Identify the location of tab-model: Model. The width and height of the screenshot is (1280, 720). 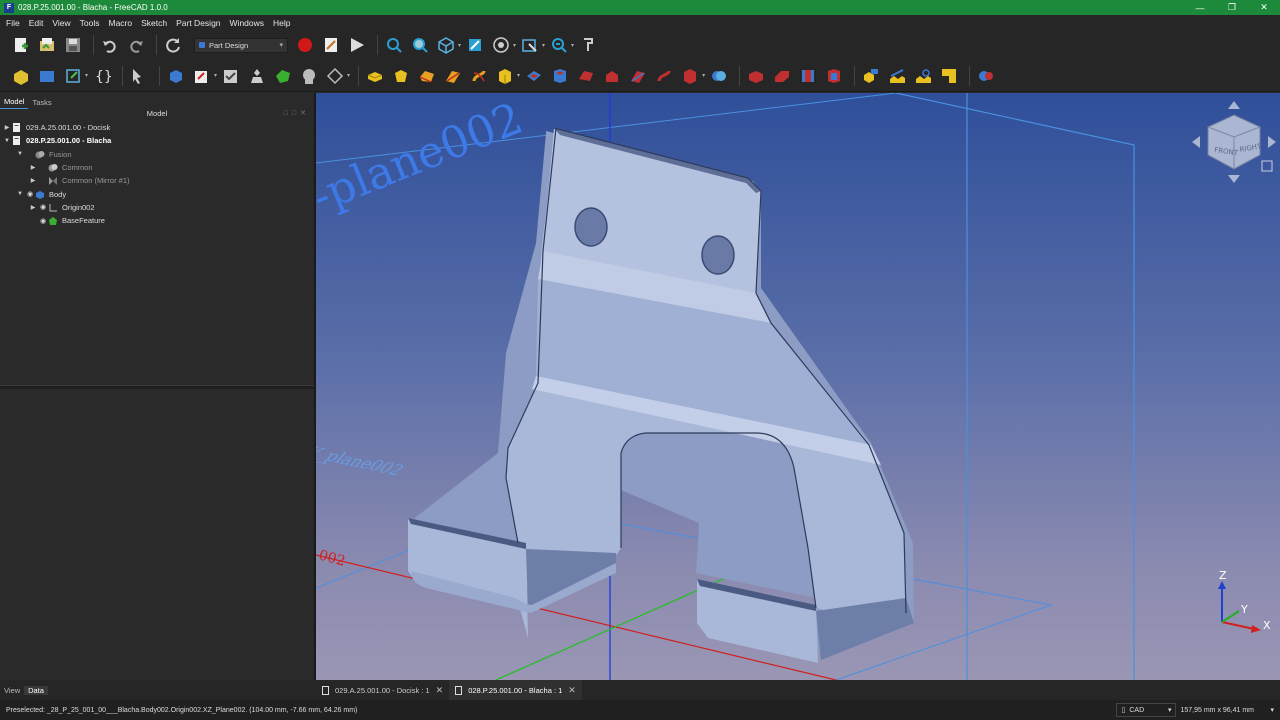
(14, 102).